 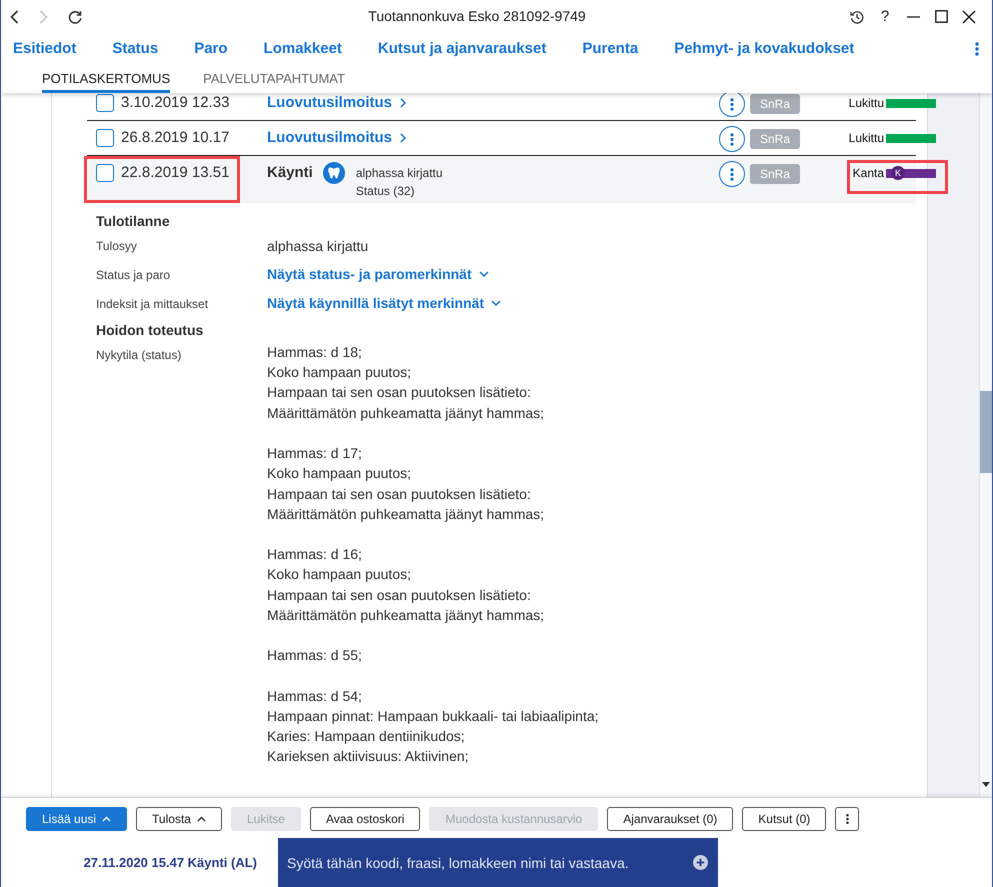 What do you see at coordinates (513, 818) in the screenshot?
I see `toolbar-button: Muodosta kustannusarvio` at bounding box center [513, 818].